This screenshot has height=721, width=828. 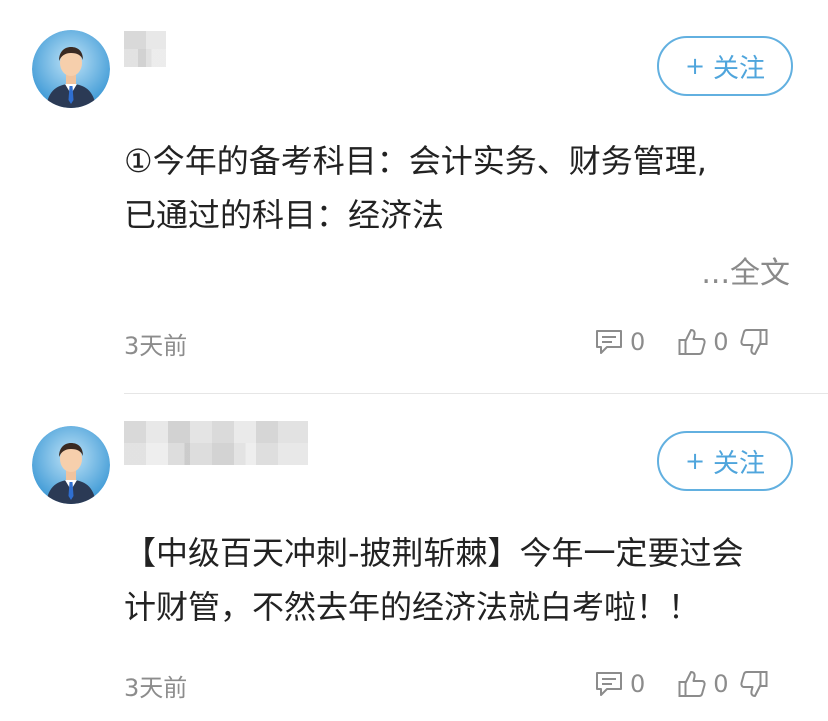 What do you see at coordinates (459, 188) in the screenshot?
I see `comment-text: ①今年的备考科目：会计实务、财务管理, 已通过的科目：经济法` at bounding box center [459, 188].